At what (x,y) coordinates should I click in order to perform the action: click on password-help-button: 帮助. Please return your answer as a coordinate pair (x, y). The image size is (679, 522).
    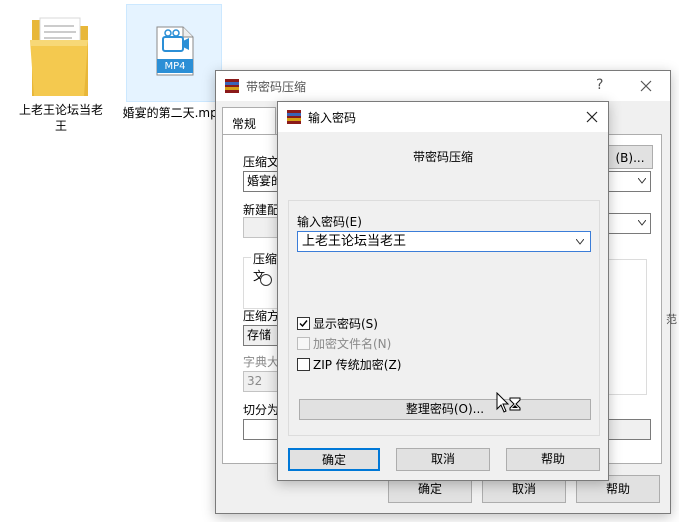
    Looking at the image, I should click on (553, 459).